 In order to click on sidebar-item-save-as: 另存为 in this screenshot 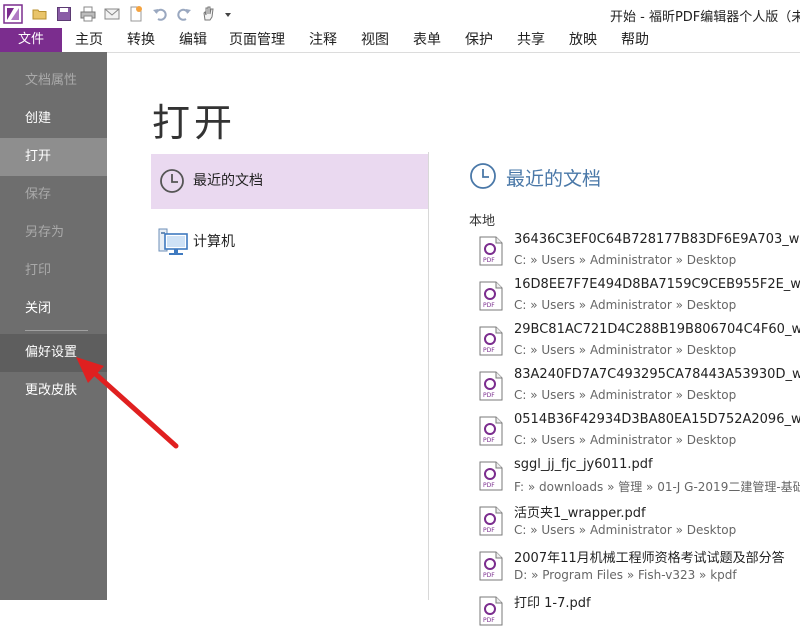, I will do `click(53, 233)`.